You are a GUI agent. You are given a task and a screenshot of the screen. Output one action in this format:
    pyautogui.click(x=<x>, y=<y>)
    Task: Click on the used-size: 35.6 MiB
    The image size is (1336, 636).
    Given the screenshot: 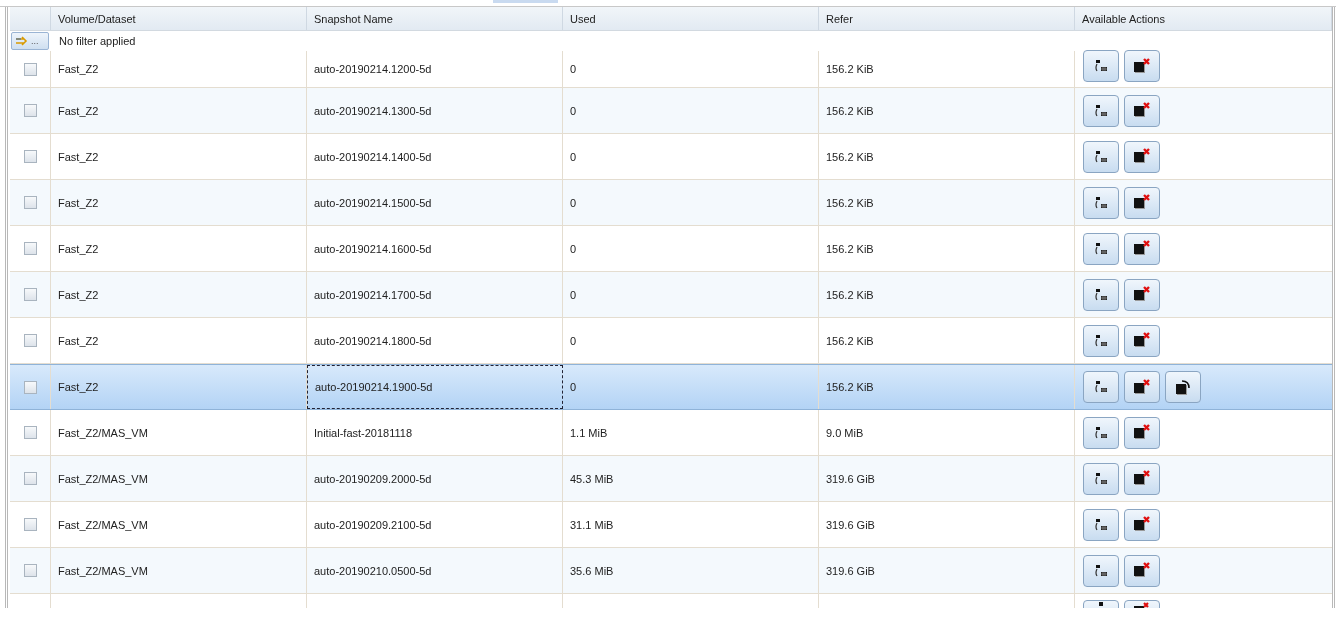 What is the action you would take?
    pyautogui.click(x=592, y=570)
    